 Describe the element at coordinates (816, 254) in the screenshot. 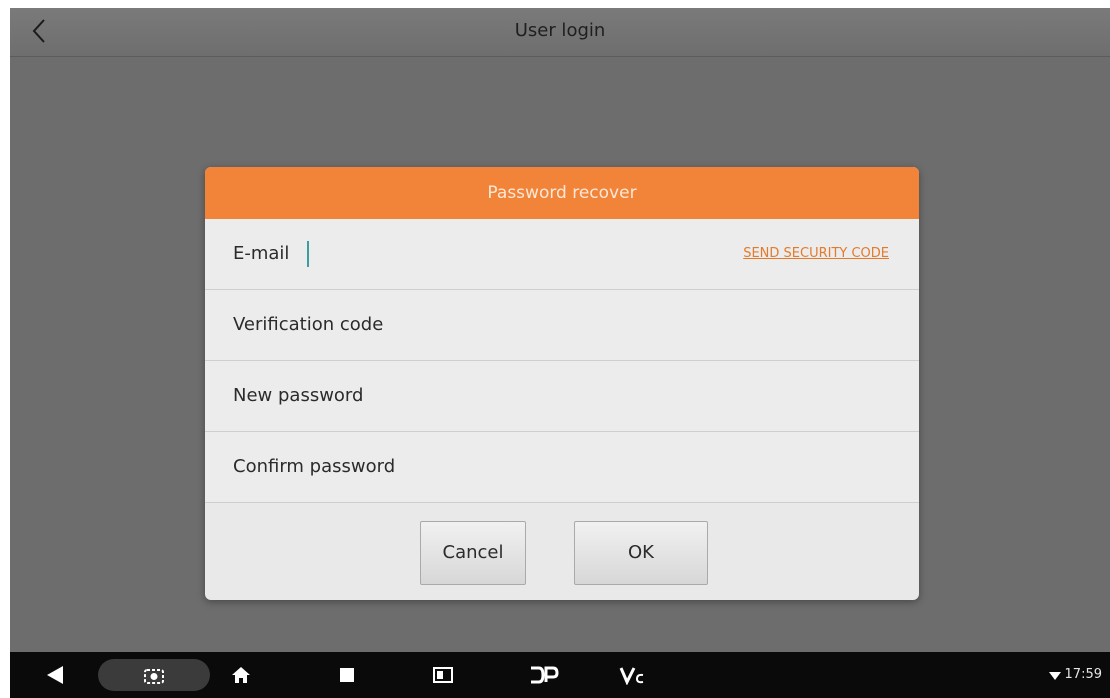

I see `send-security-code-link: SEND SECURITY CODE` at that location.